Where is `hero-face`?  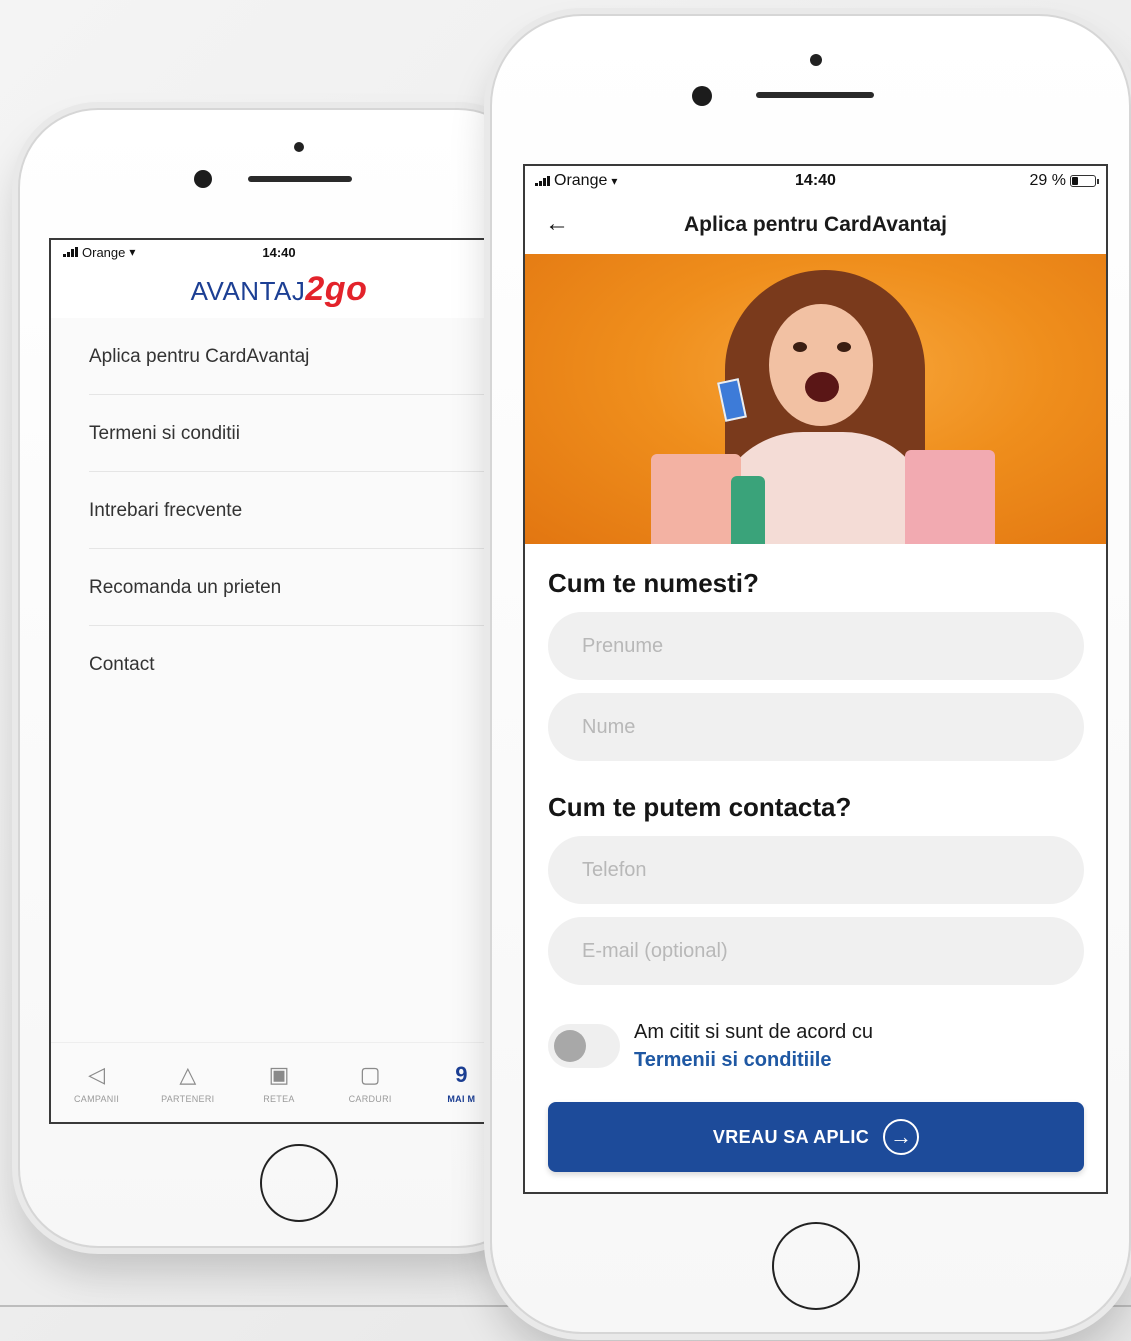 hero-face is located at coordinates (821, 365).